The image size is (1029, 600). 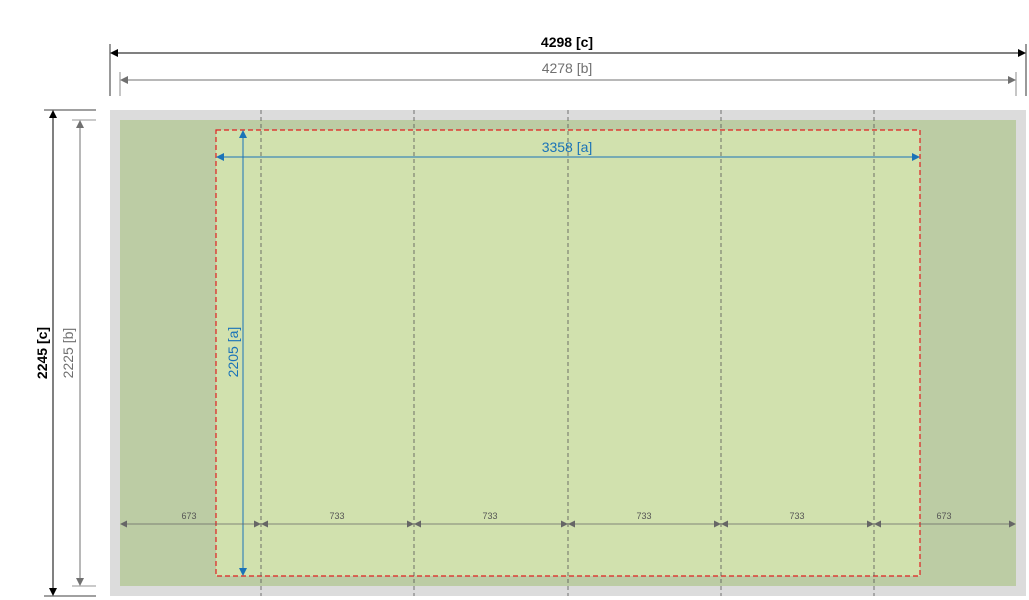 I want to click on height-a-label: 2205 [a], so click(x=233, y=352).